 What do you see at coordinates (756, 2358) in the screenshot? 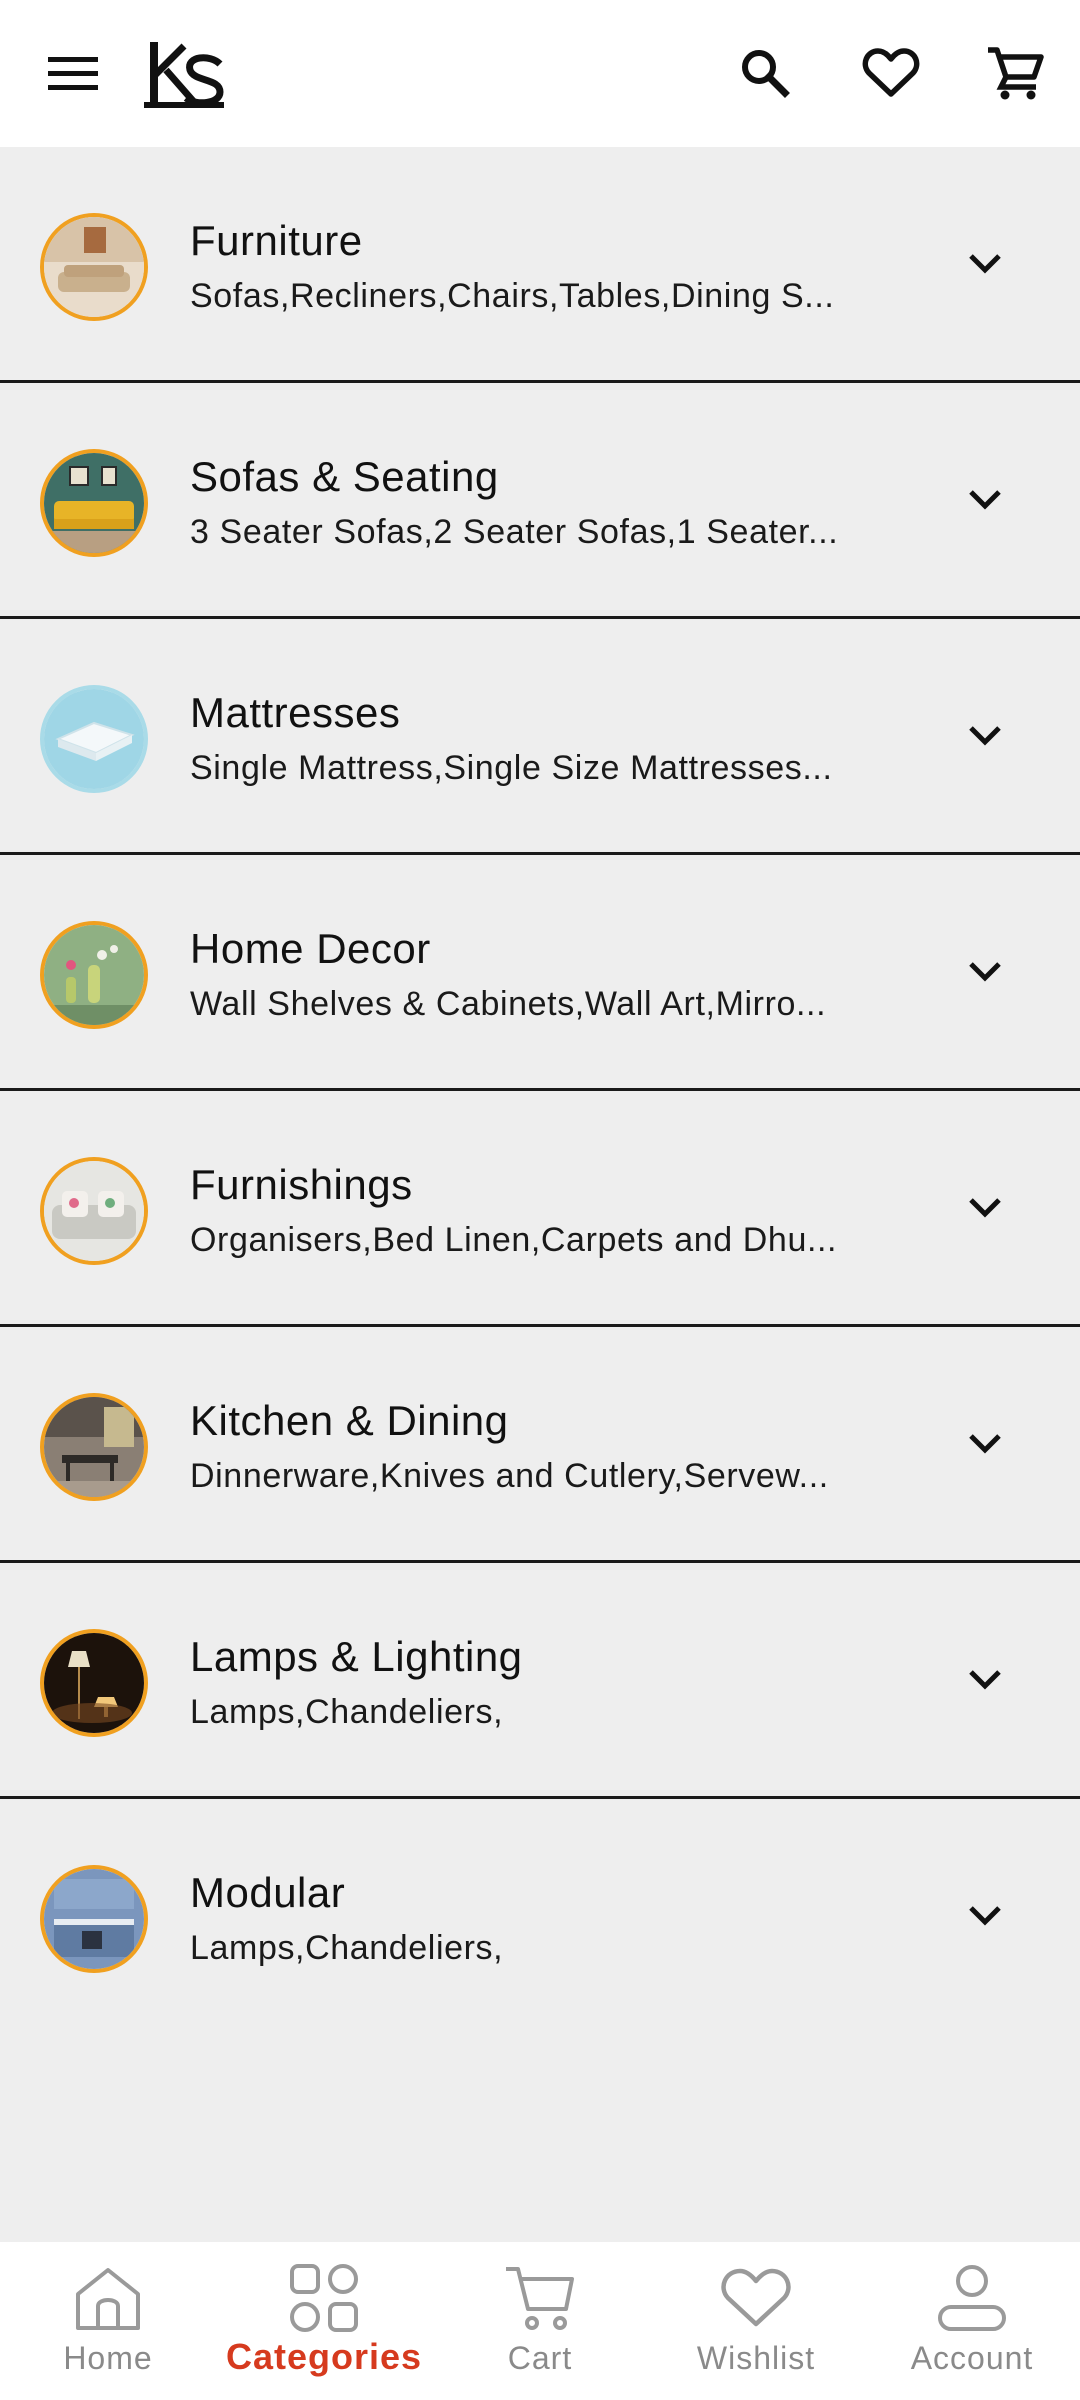
I see `nav-wishlist-label: Wishlist` at bounding box center [756, 2358].